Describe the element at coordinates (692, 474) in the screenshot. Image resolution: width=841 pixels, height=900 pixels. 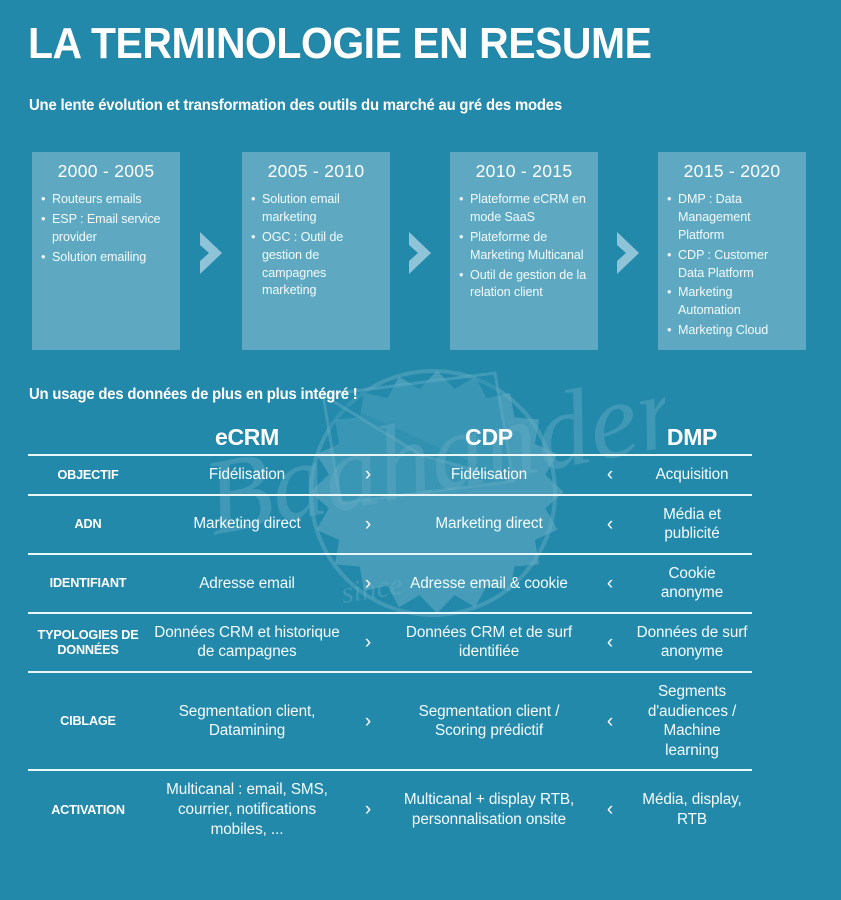
I see `cell-dmp: Acquisition` at that location.